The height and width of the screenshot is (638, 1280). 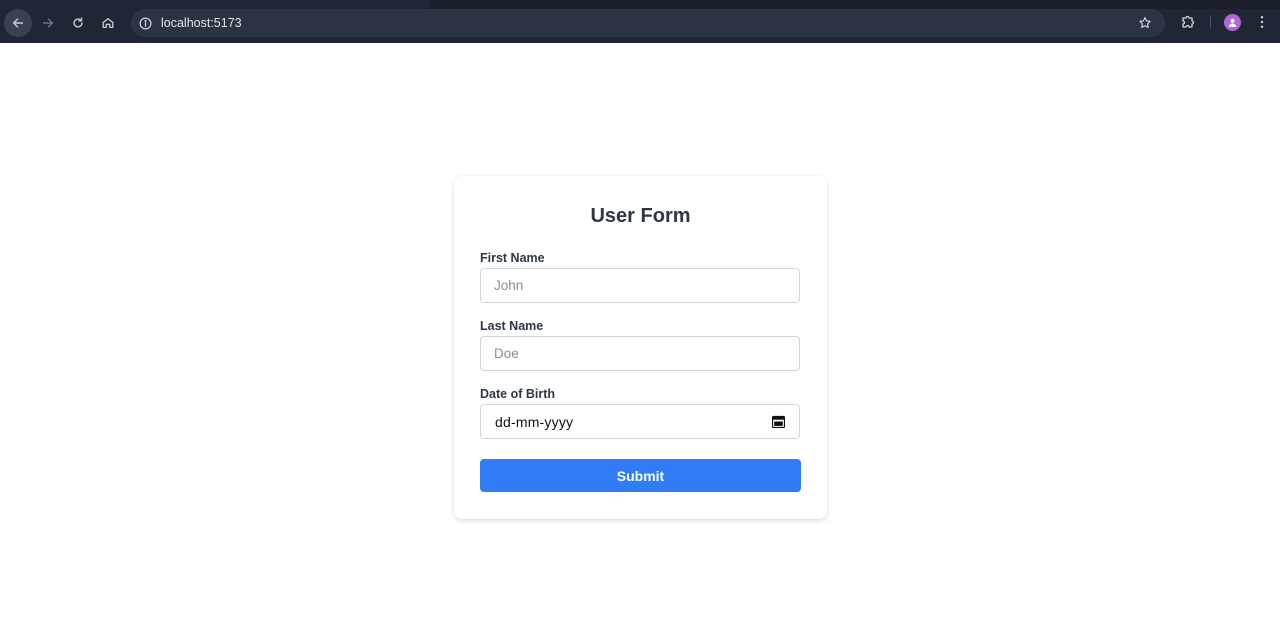 What do you see at coordinates (640, 4) in the screenshot?
I see `tab-strip` at bounding box center [640, 4].